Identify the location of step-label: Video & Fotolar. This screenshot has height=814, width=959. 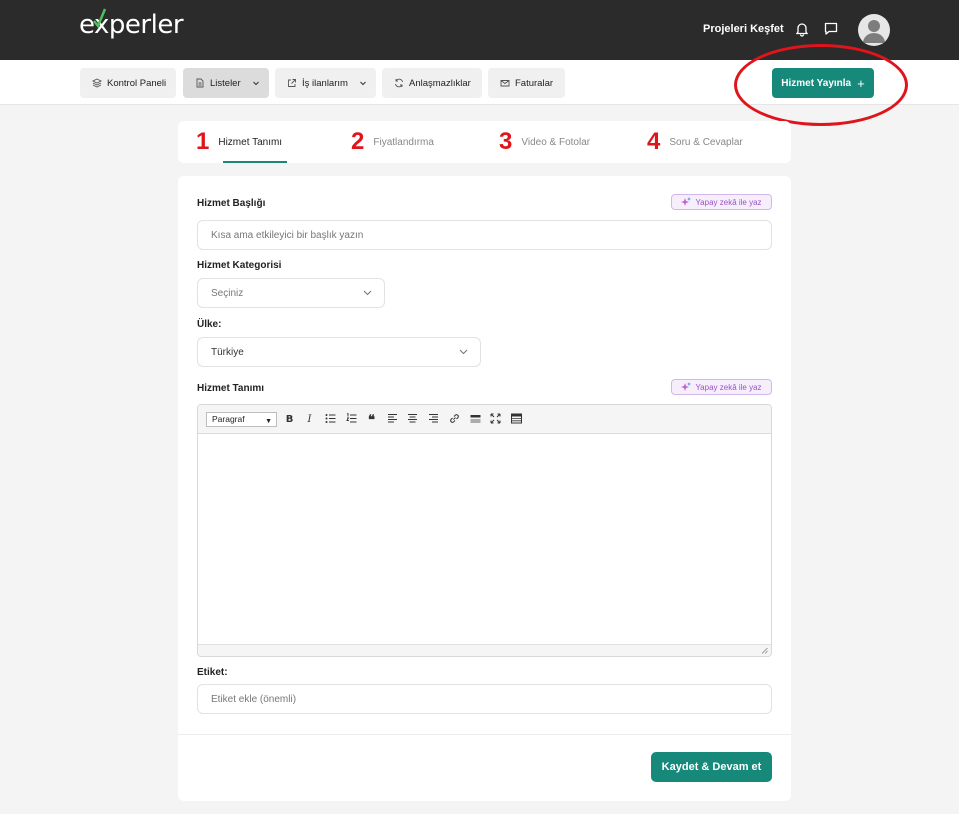
(556, 142).